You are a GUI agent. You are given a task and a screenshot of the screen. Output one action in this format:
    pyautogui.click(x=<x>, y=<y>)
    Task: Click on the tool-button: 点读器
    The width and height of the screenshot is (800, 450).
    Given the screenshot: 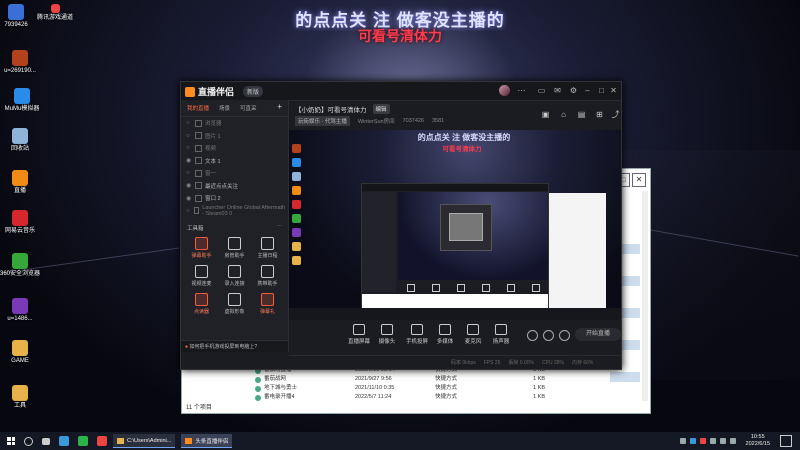 What is the action you would take?
    pyautogui.click(x=201, y=304)
    